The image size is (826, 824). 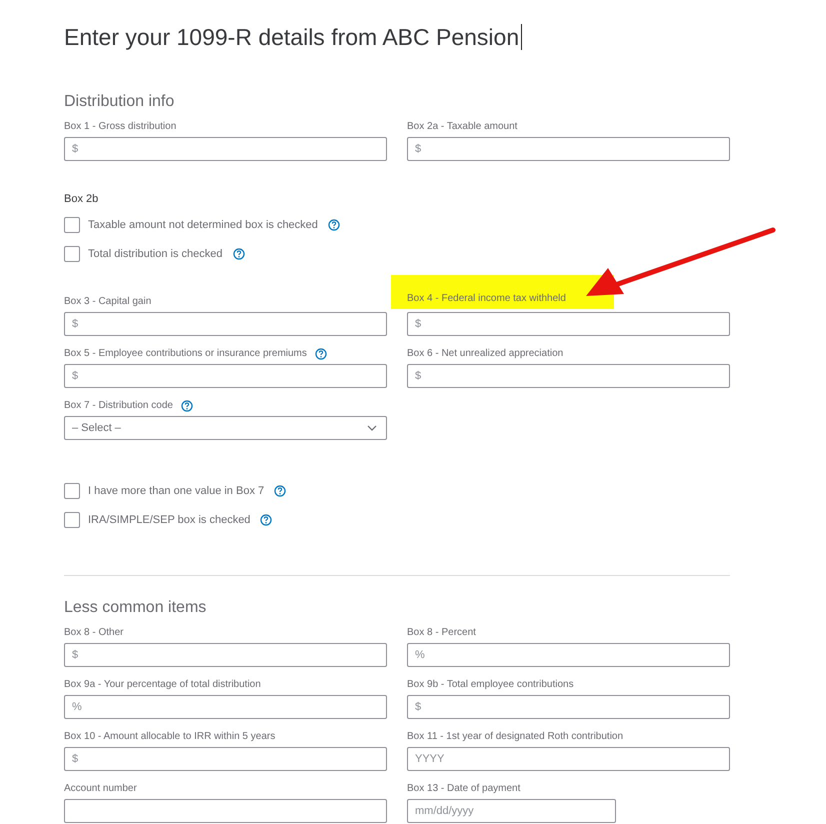 I want to click on group-label: Box 2b, so click(x=82, y=199).